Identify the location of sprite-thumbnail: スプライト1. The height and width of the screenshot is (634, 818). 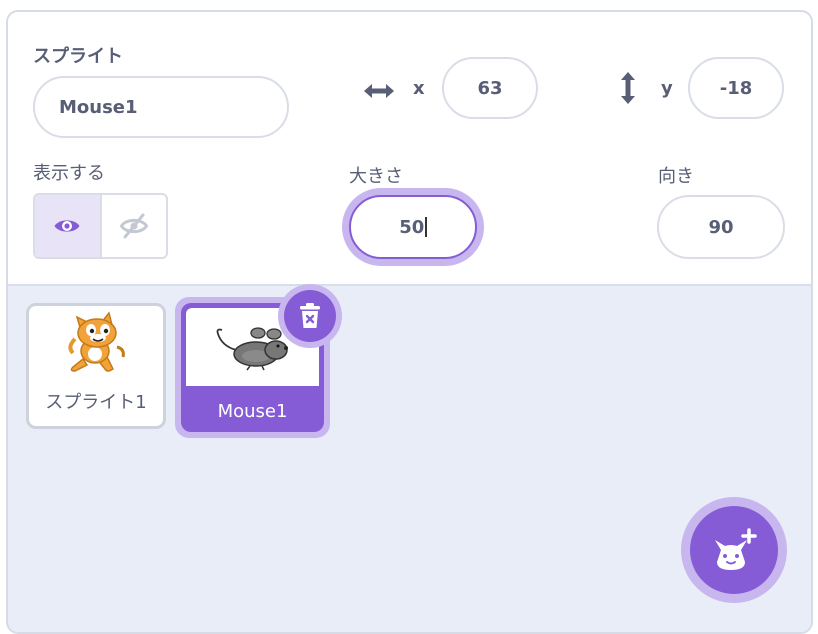
(96, 366).